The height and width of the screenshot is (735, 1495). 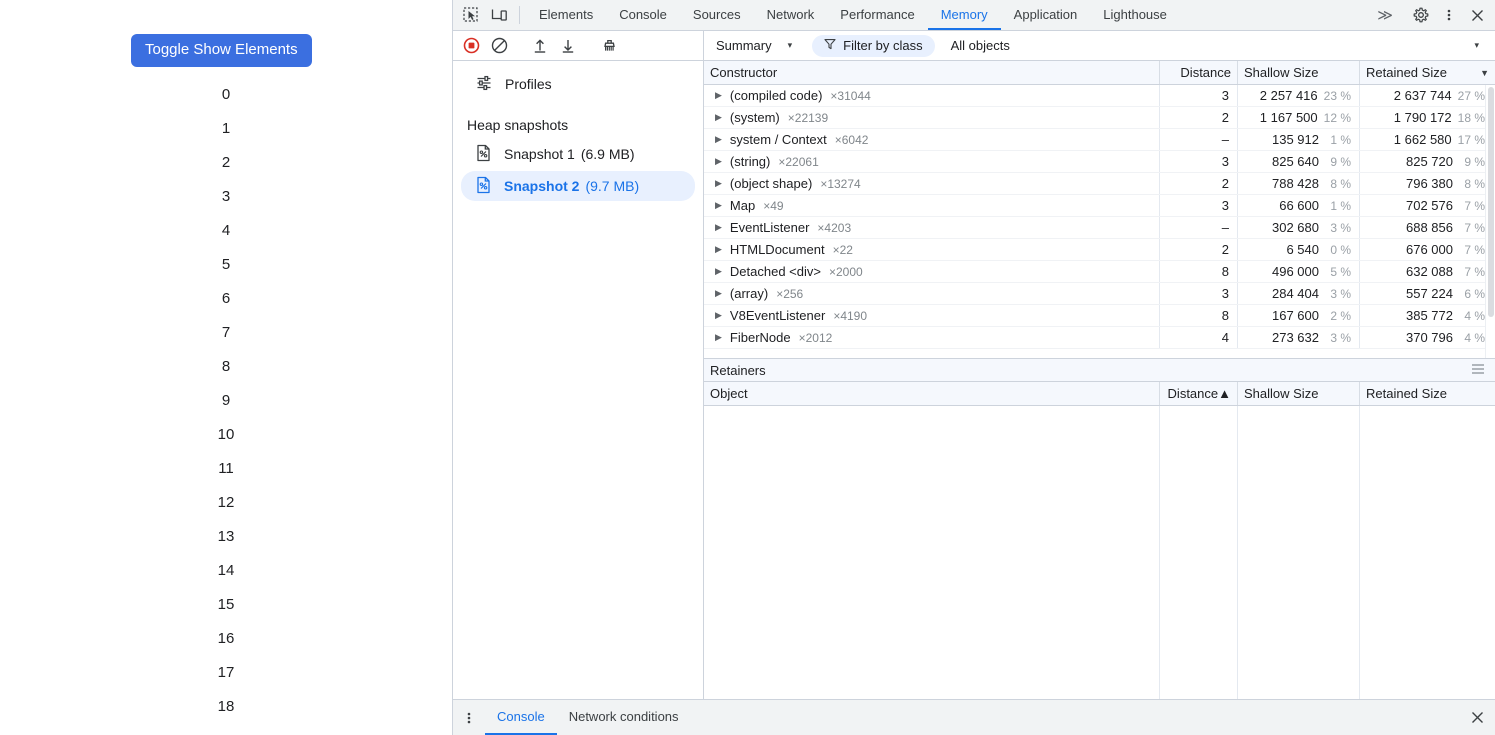 I want to click on tab-memory: Memory, so click(x=964, y=15).